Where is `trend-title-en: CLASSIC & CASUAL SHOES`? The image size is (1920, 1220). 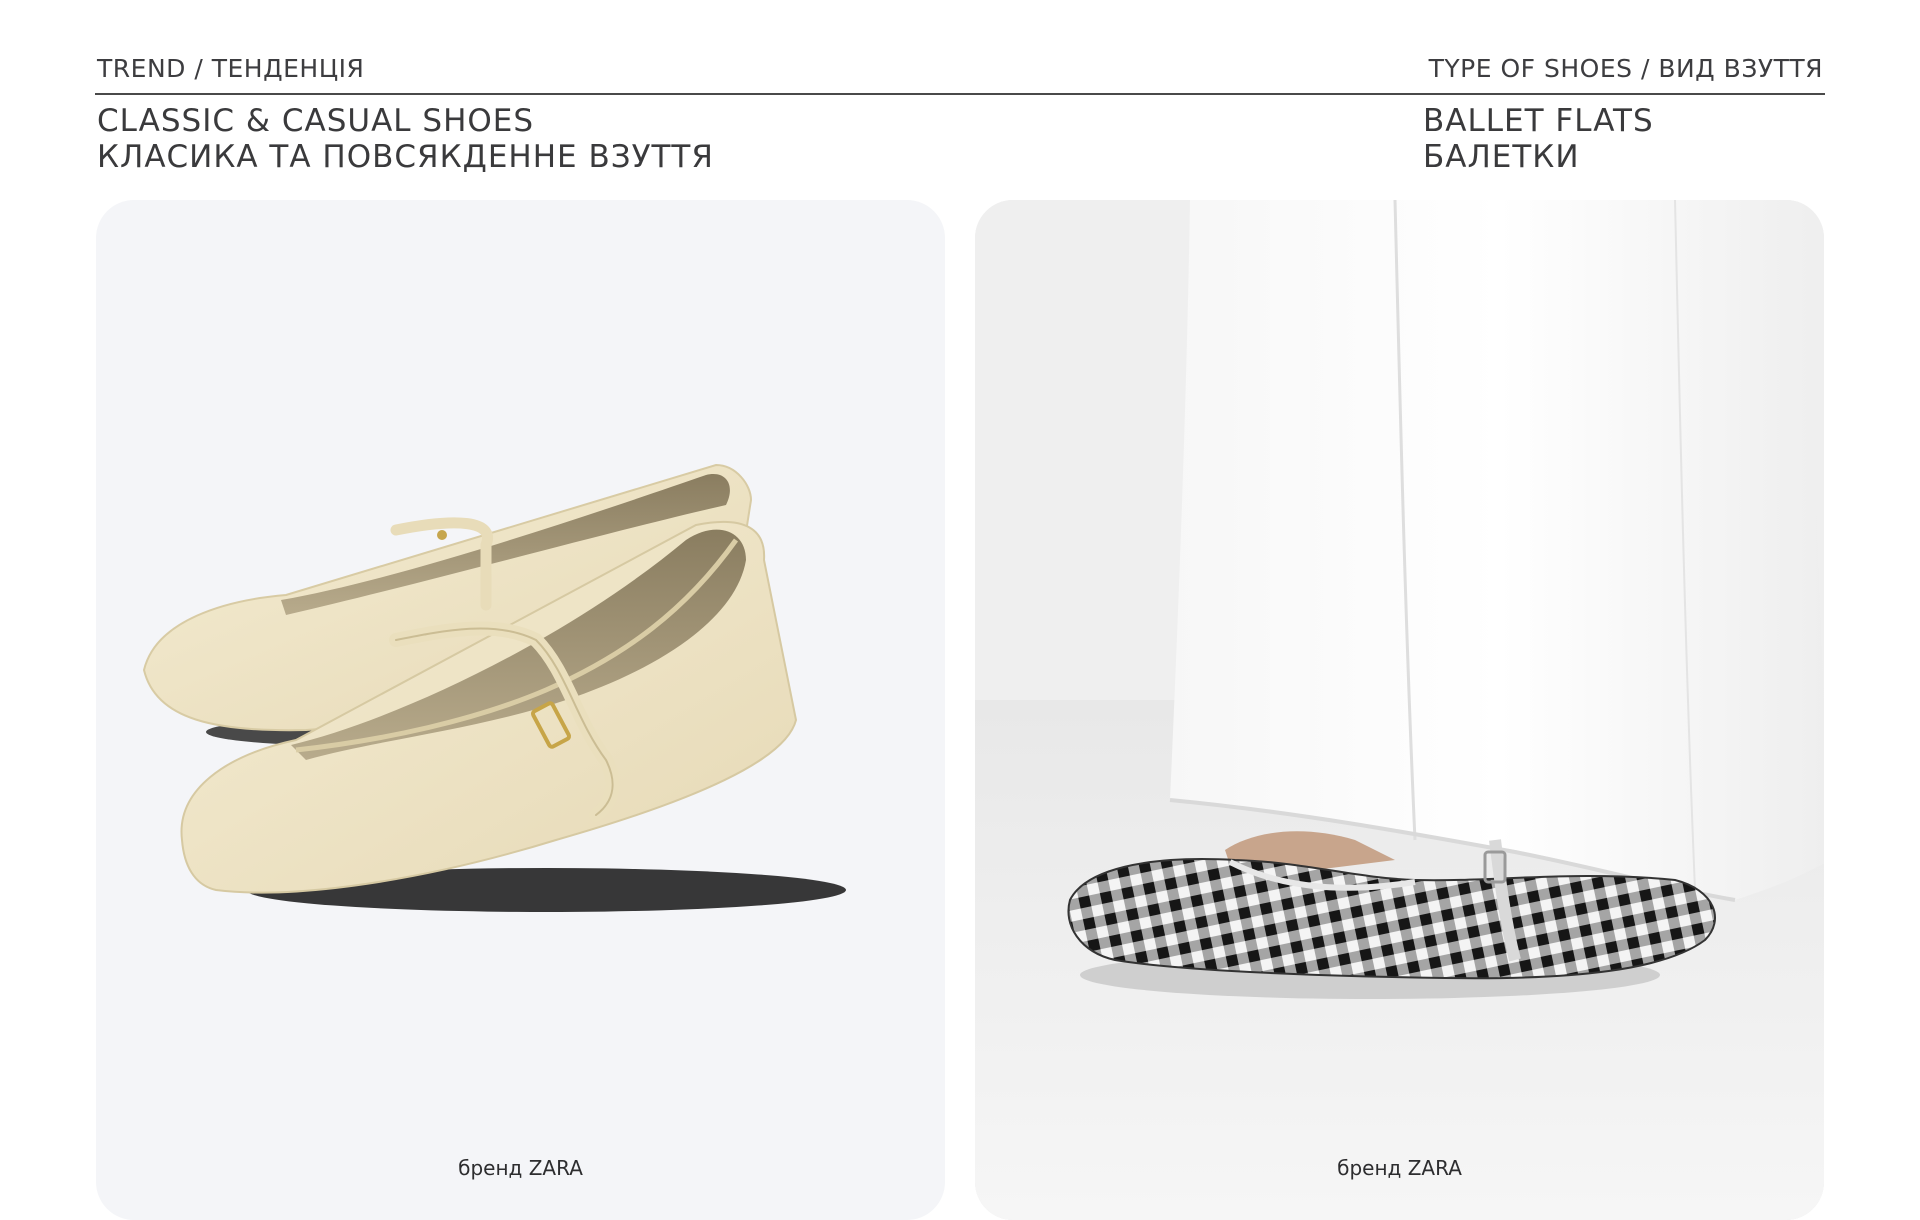
trend-title-en: CLASSIC & CASUAL SHOES is located at coordinates (316, 121).